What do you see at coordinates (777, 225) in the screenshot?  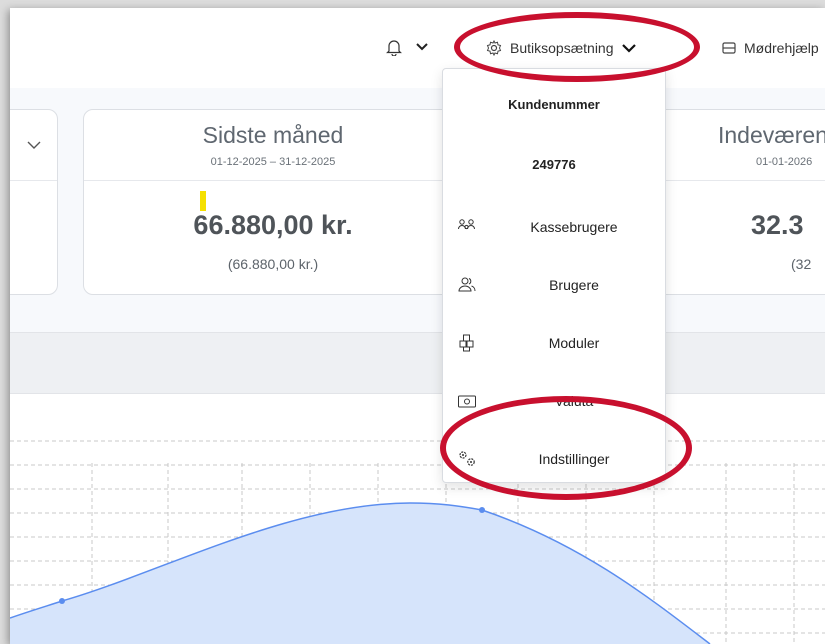 I see `card-value: 32.3` at bounding box center [777, 225].